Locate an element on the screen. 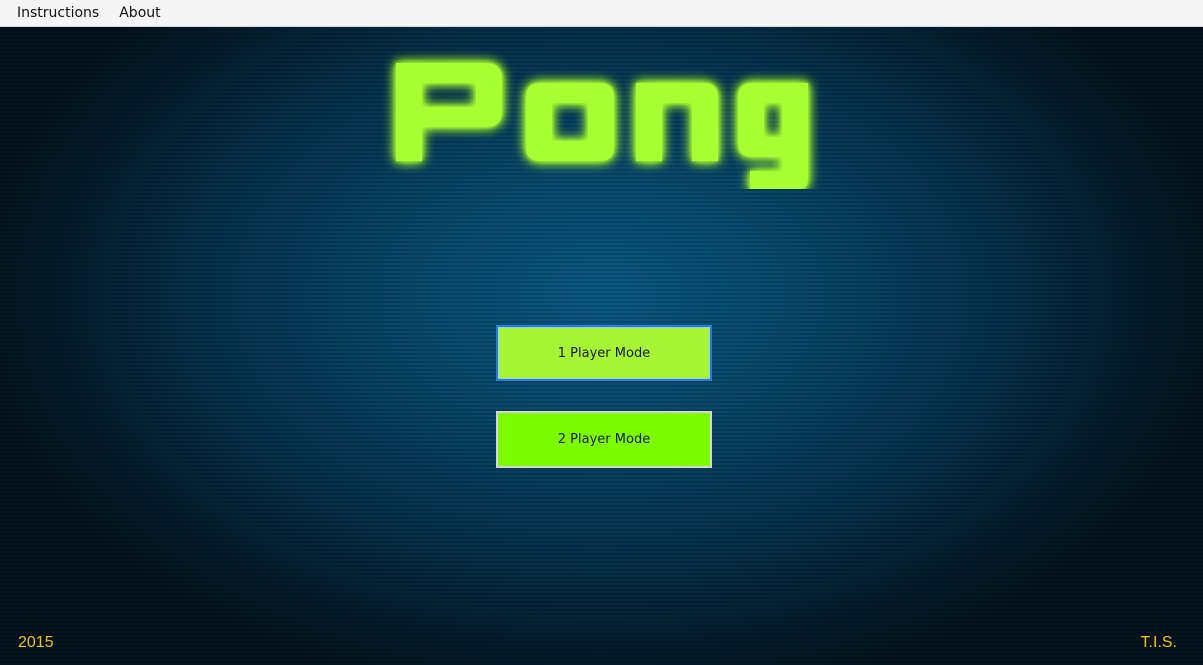 The height and width of the screenshot is (665, 1203). menu-bar: Instructions About is located at coordinates (601, 13).